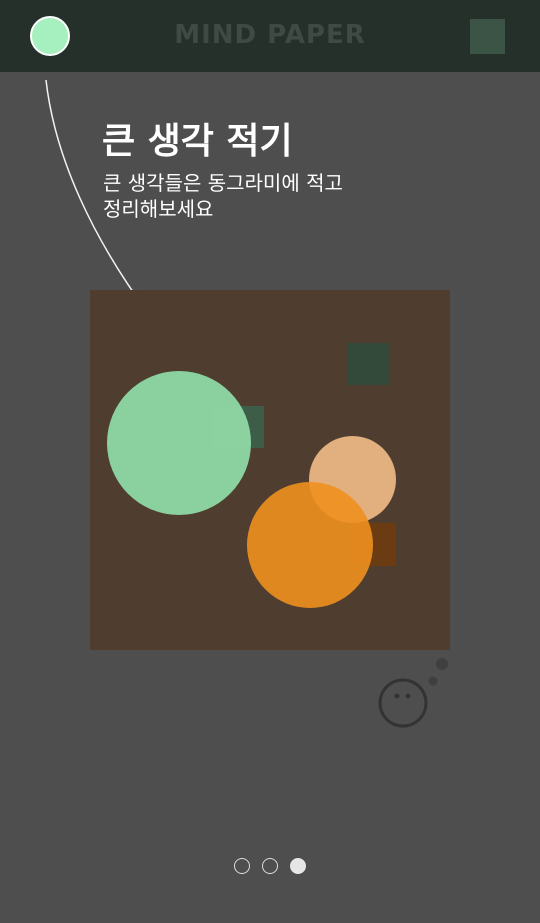  I want to click on coach-title: 큰 생각 적기, so click(197, 141).